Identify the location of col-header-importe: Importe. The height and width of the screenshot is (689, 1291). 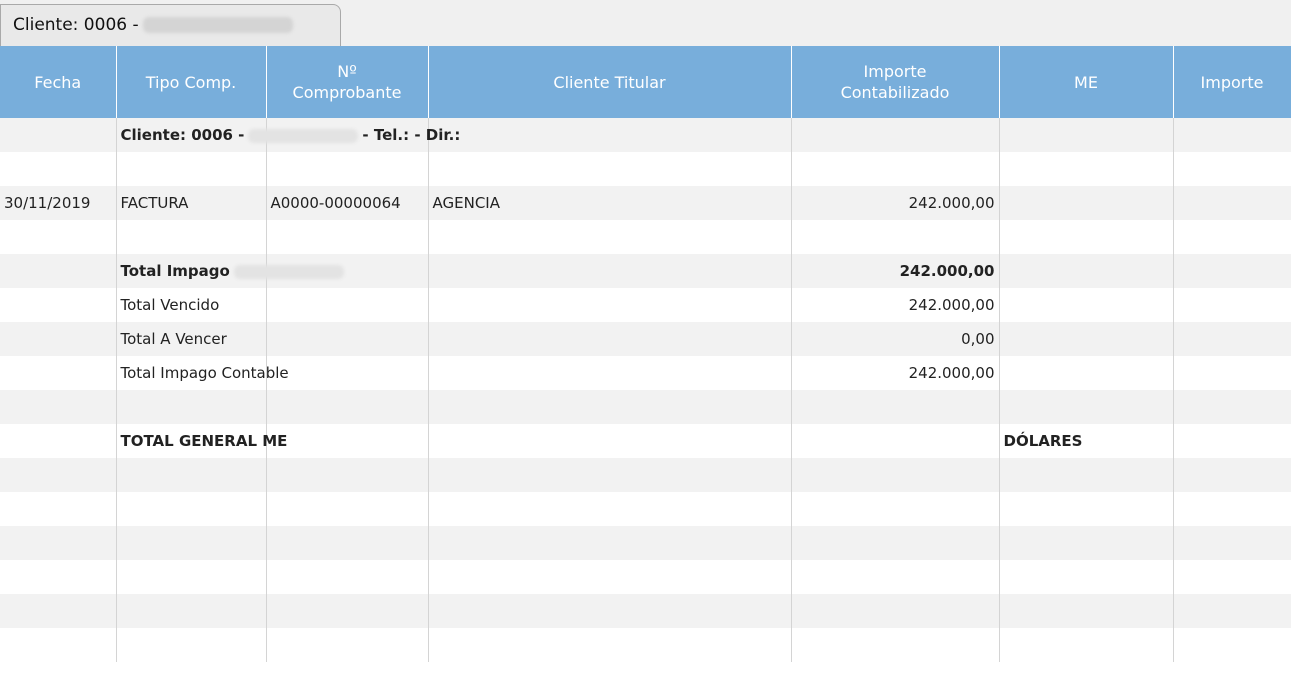
(1232, 82).